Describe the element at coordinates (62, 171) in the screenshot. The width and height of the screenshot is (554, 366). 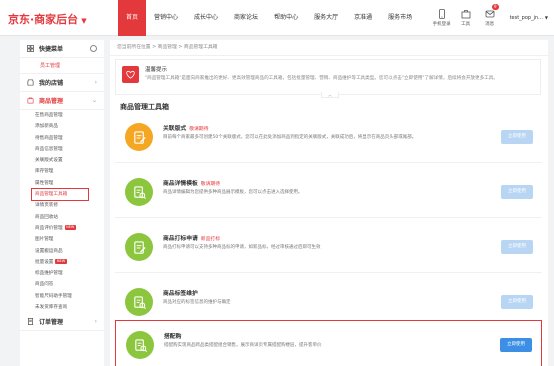
I see `sidebar-item-goods-5: 库存管理` at that location.